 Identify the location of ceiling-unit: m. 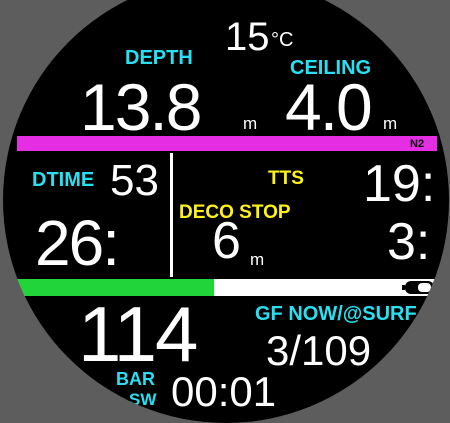
(390, 123).